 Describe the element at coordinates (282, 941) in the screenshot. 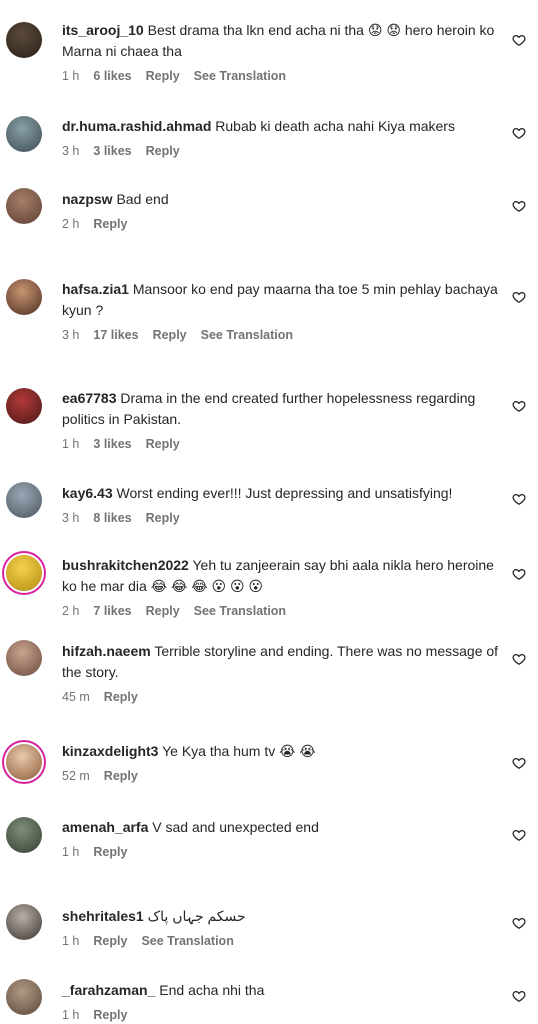

I see `comment-meta: 1 h Reply See Translation` at that location.